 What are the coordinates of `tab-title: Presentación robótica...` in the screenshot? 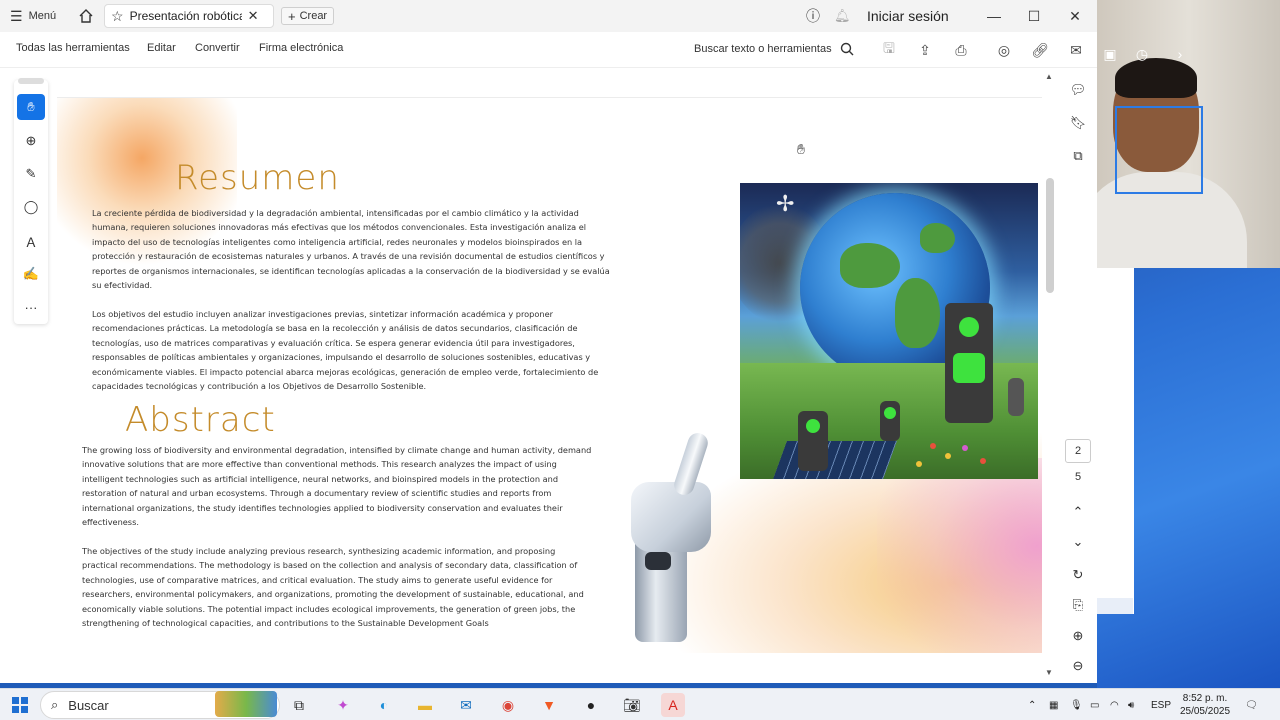 It's located at (185, 16).